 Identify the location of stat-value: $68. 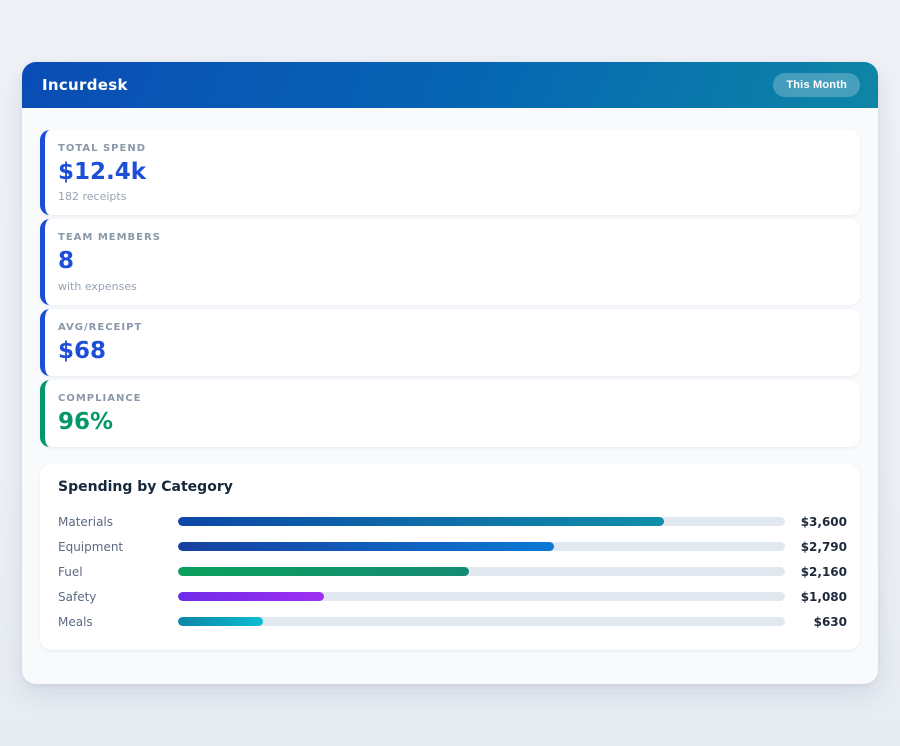
(82, 350).